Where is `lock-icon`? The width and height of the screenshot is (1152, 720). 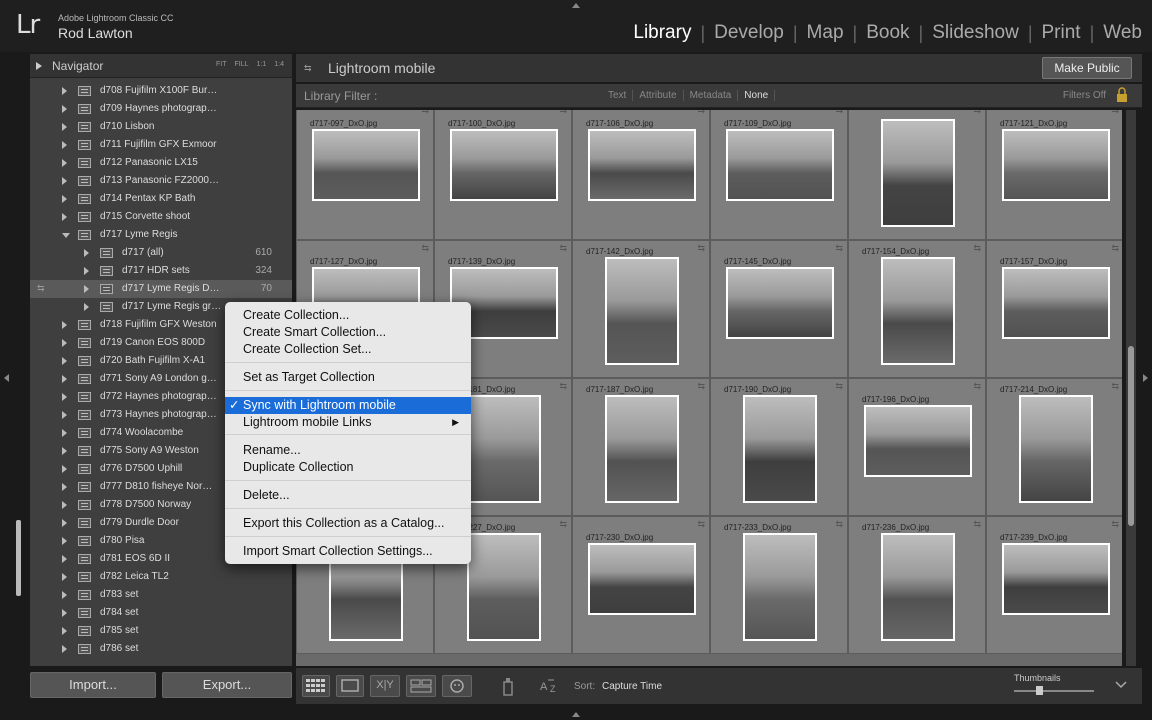
lock-icon is located at coordinates (1122, 95).